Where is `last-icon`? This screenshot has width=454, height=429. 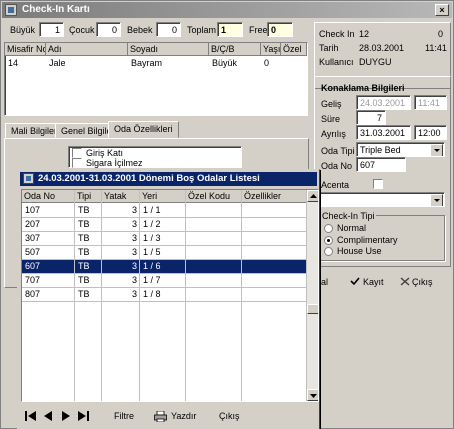
last-icon is located at coordinates (83, 416).